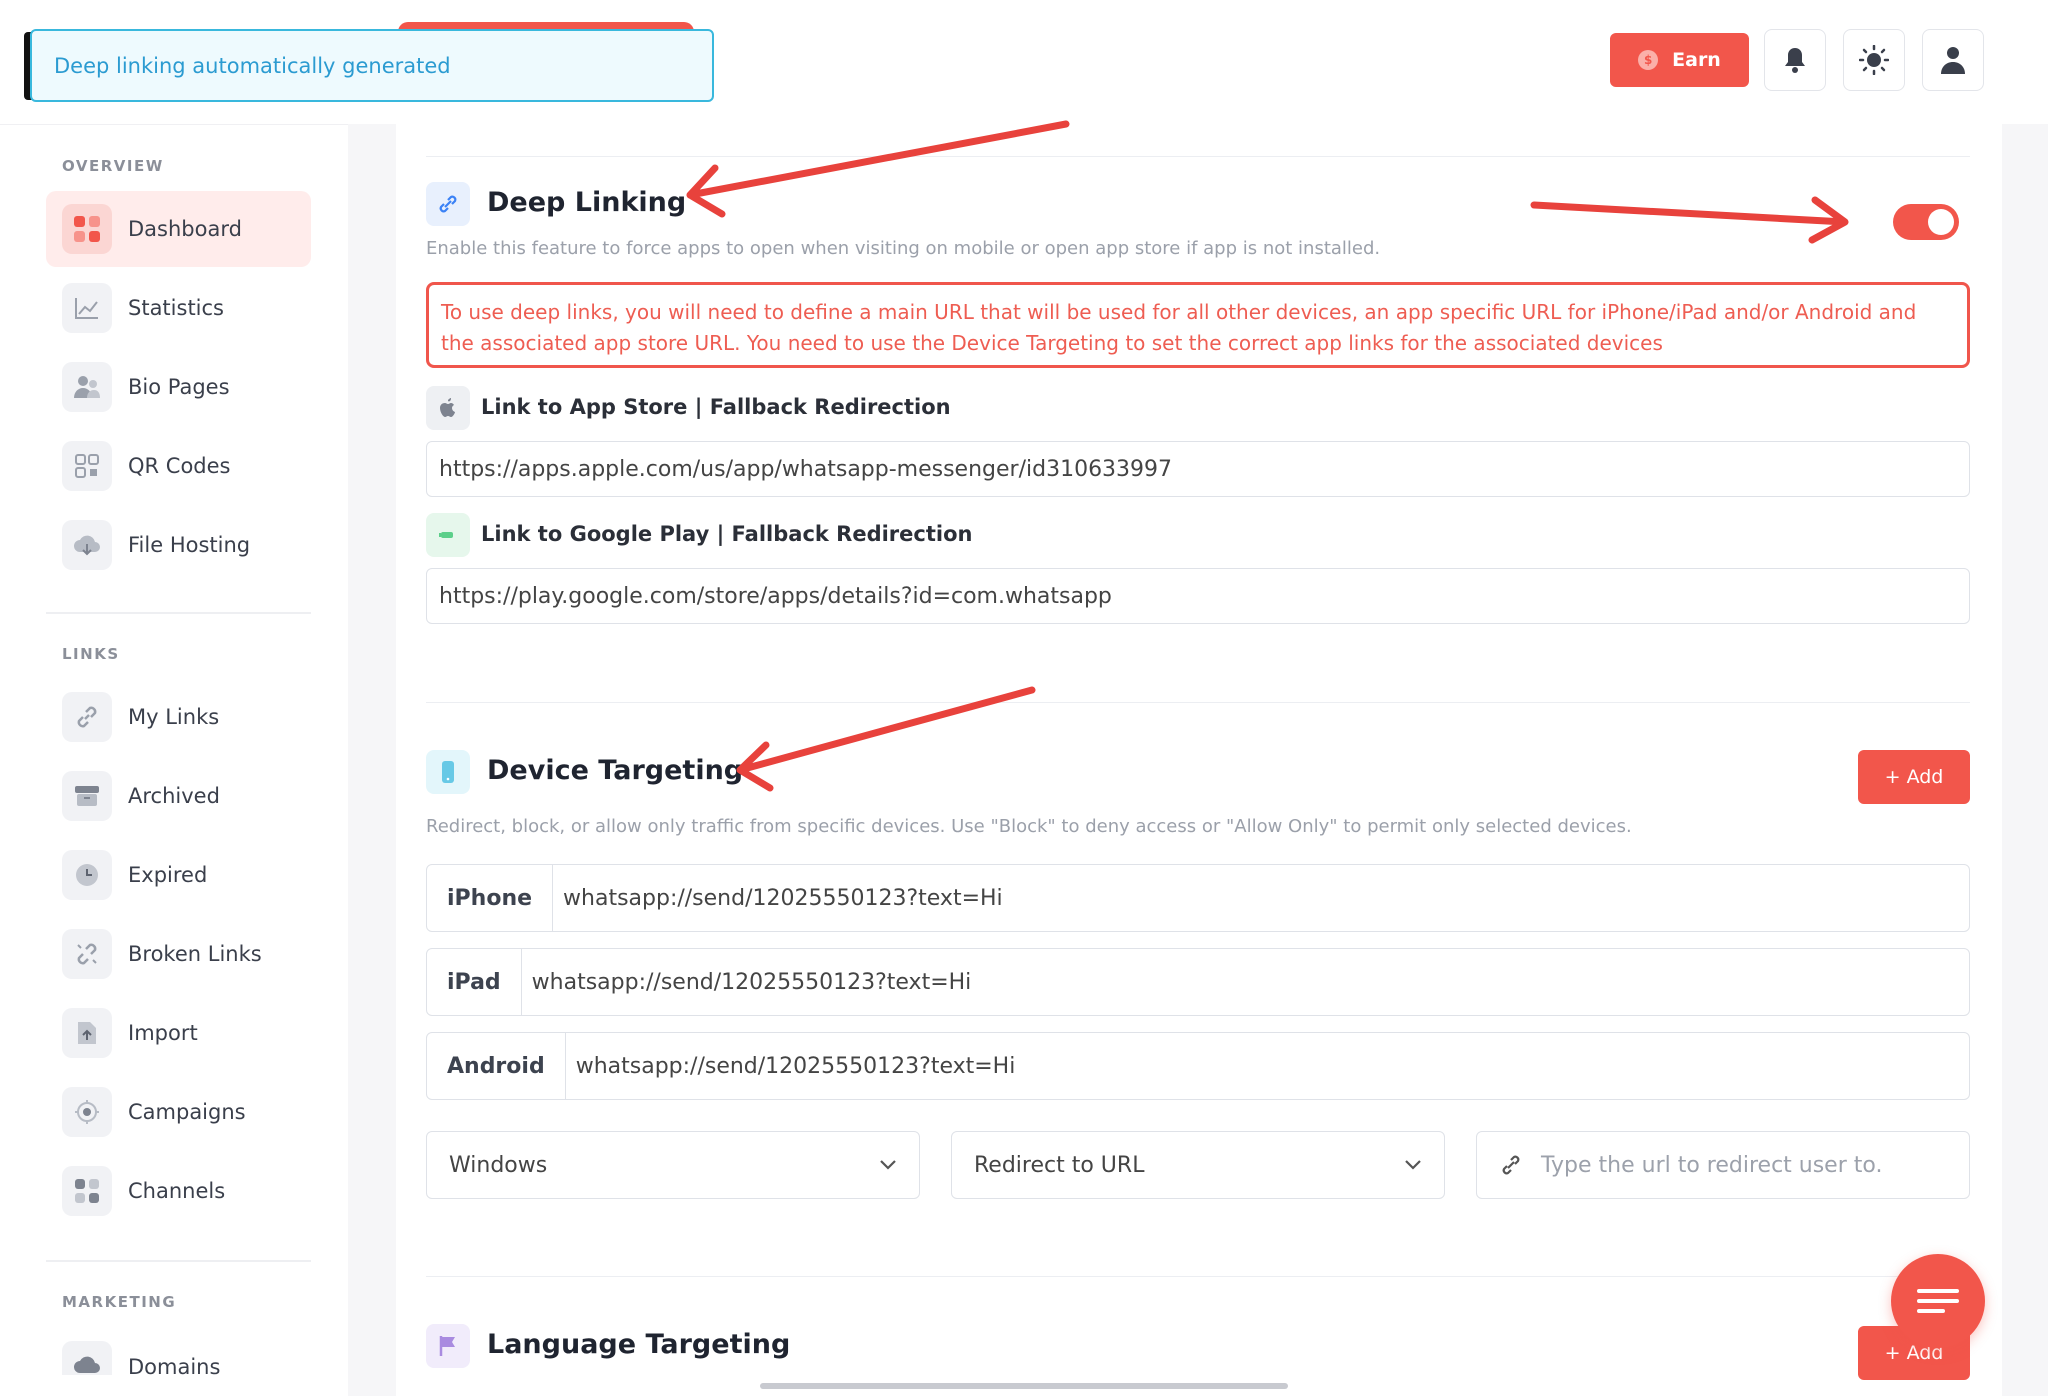  I want to click on sidebar-item-label: Archived, so click(174, 796).